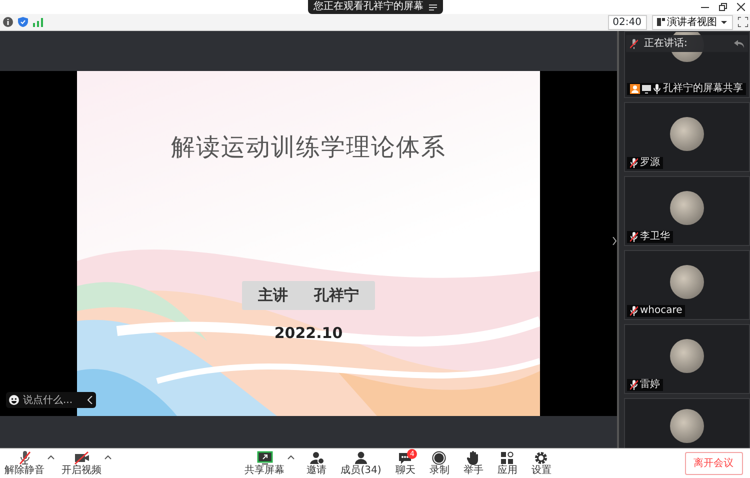 Image resolution: width=750 pixels, height=478 pixels. I want to click on chevron-left-icon, so click(90, 400).